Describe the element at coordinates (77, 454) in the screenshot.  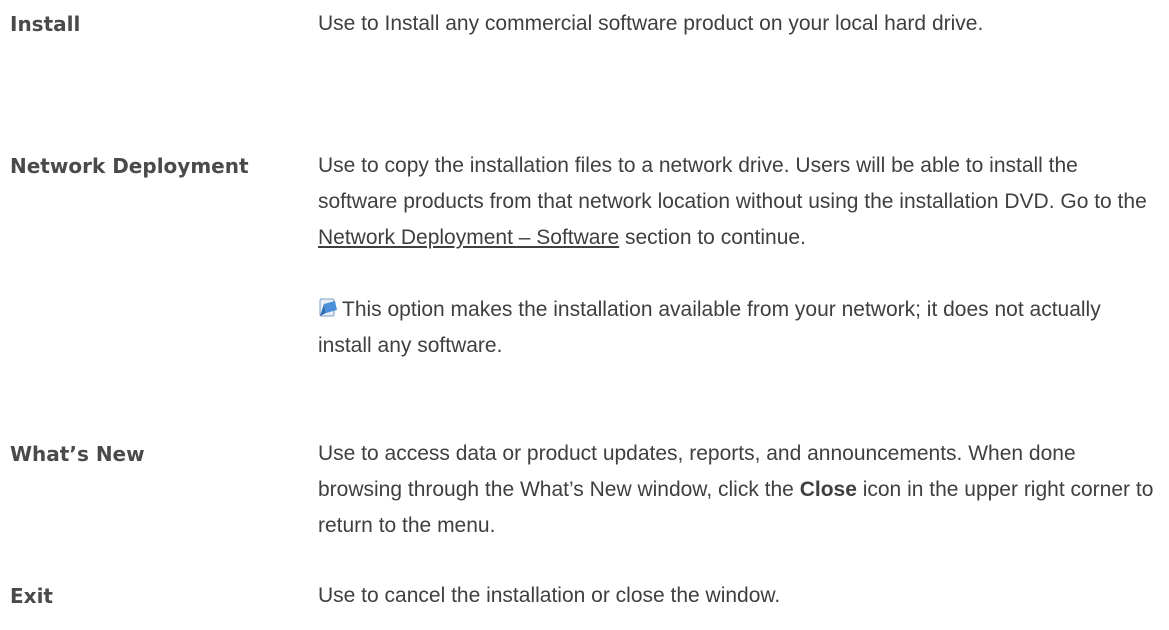
I see `term-whats-new: What’s New` at that location.